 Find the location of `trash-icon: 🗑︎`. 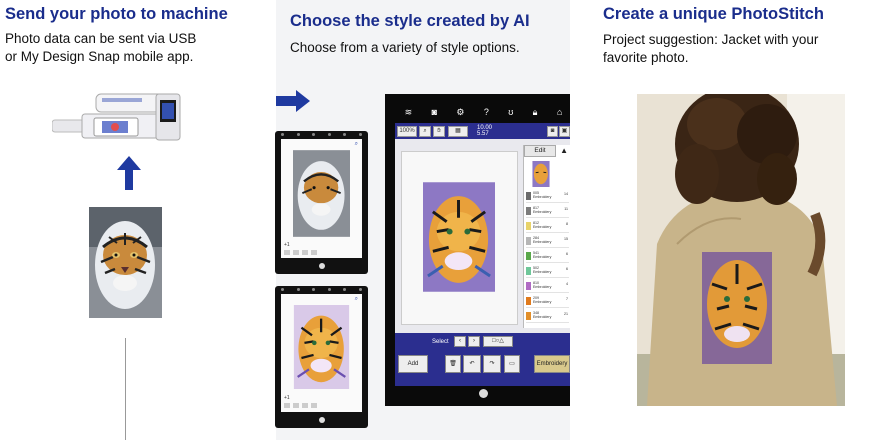

trash-icon: 🗑︎ is located at coordinates (453, 364).